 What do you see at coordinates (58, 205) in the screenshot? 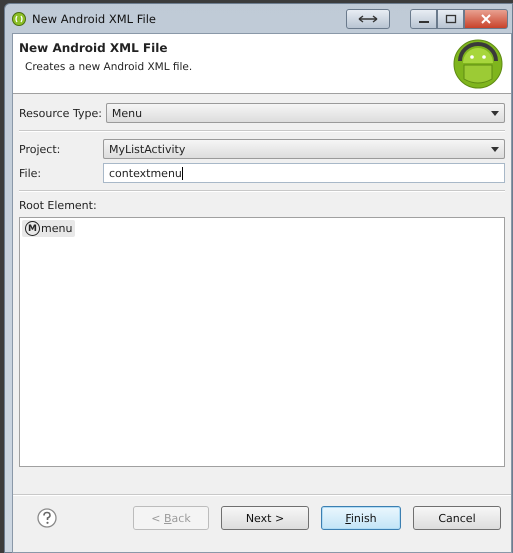
I see `field-label: Root Element:` at bounding box center [58, 205].